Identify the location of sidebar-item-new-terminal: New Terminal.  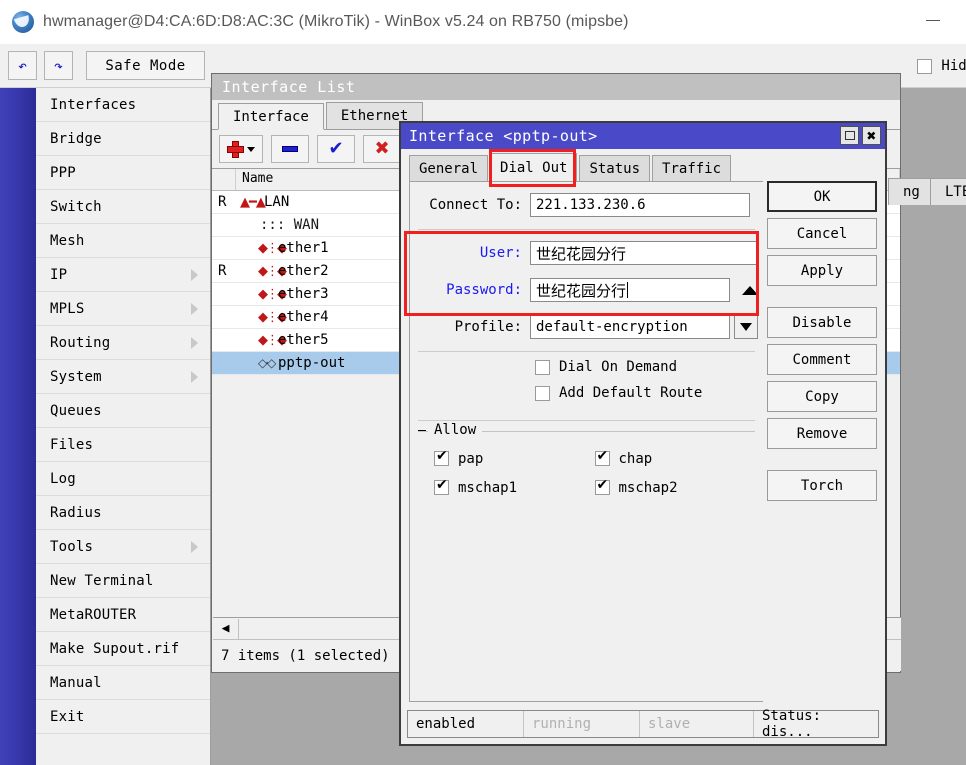
(123, 581).